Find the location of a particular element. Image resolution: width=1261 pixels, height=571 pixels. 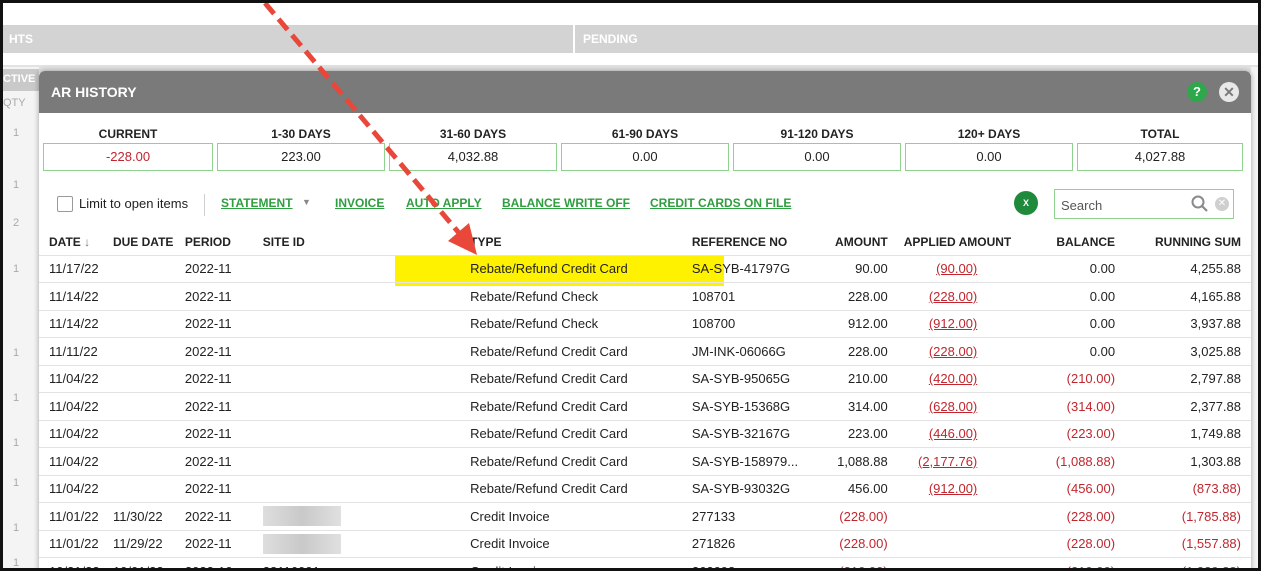

header-period: PERIOD is located at coordinates (219, 242).